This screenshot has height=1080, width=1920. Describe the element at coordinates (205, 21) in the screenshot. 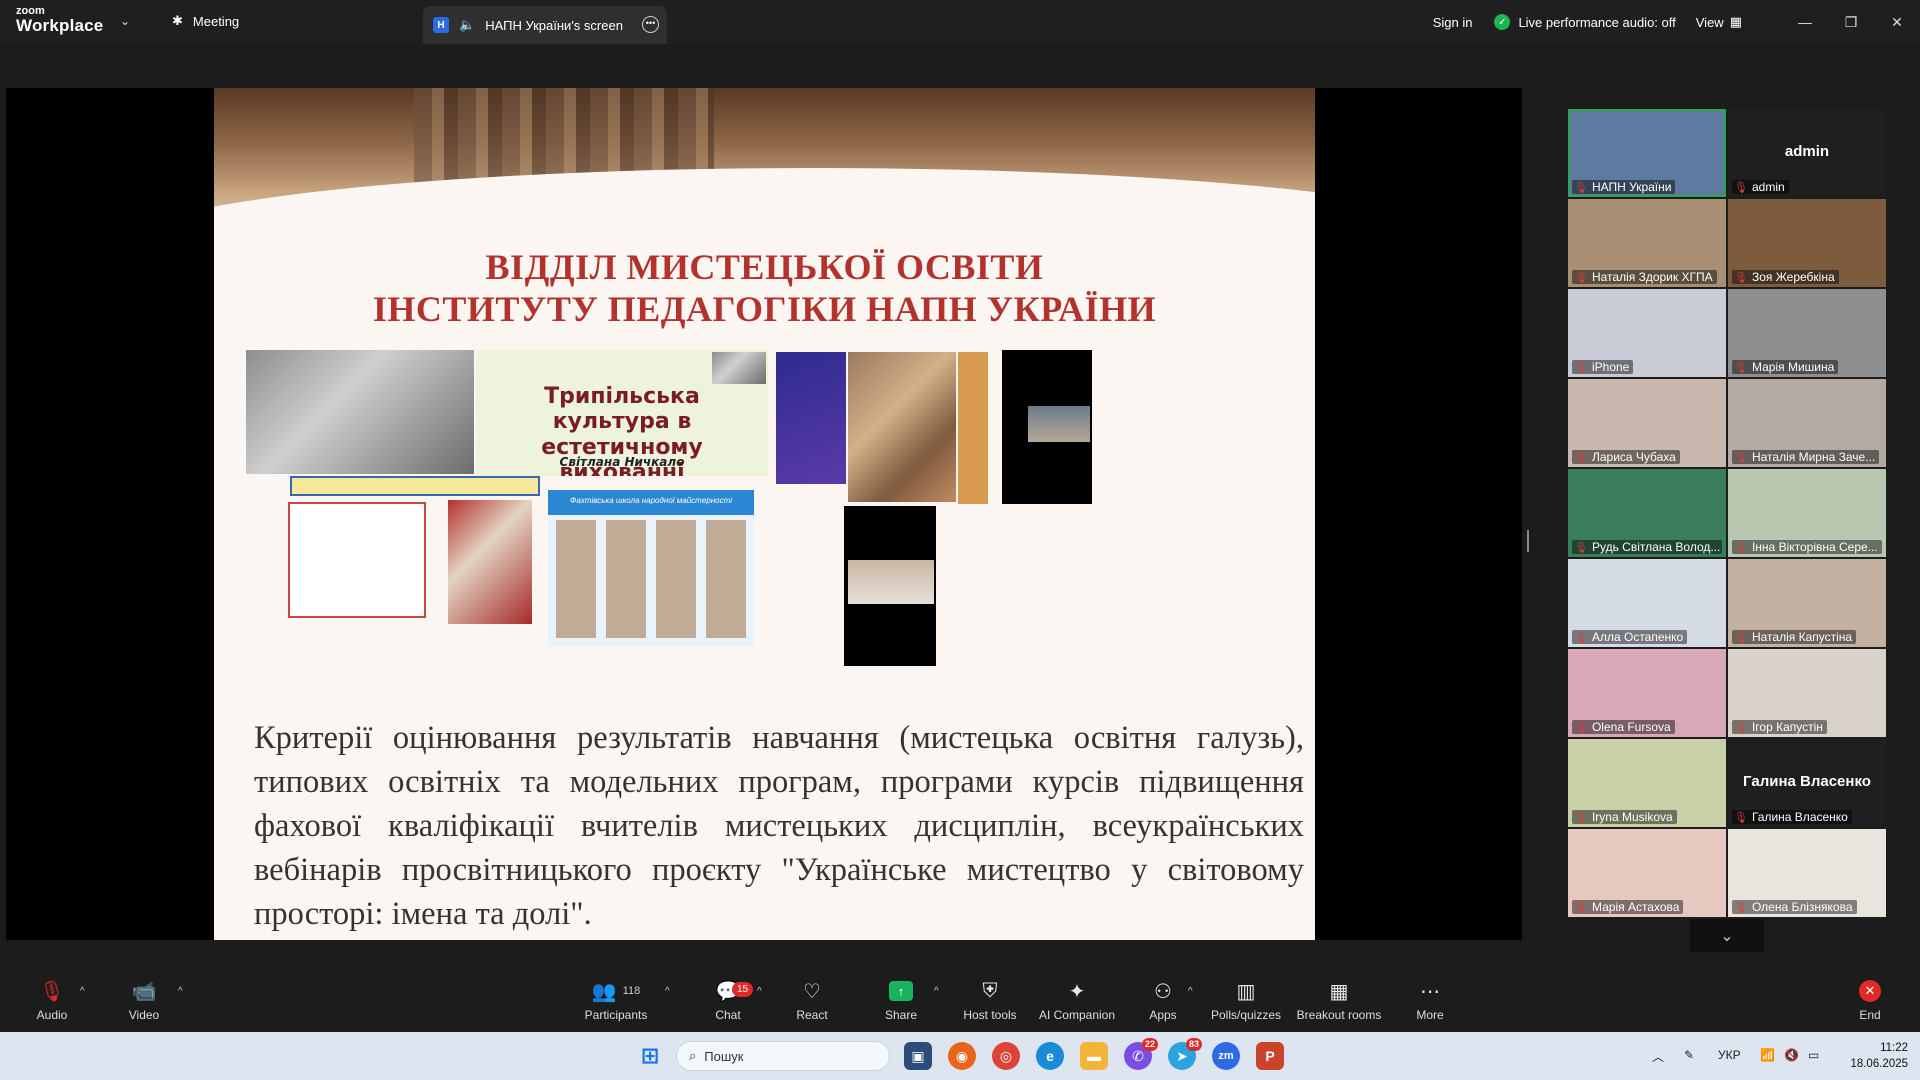

I see `tab-meeting: ✱ Meeting` at that location.